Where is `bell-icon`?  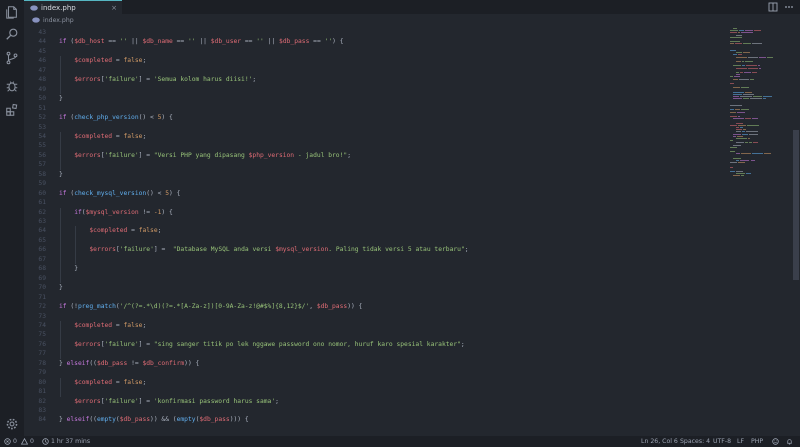
bell-icon is located at coordinates (789, 441).